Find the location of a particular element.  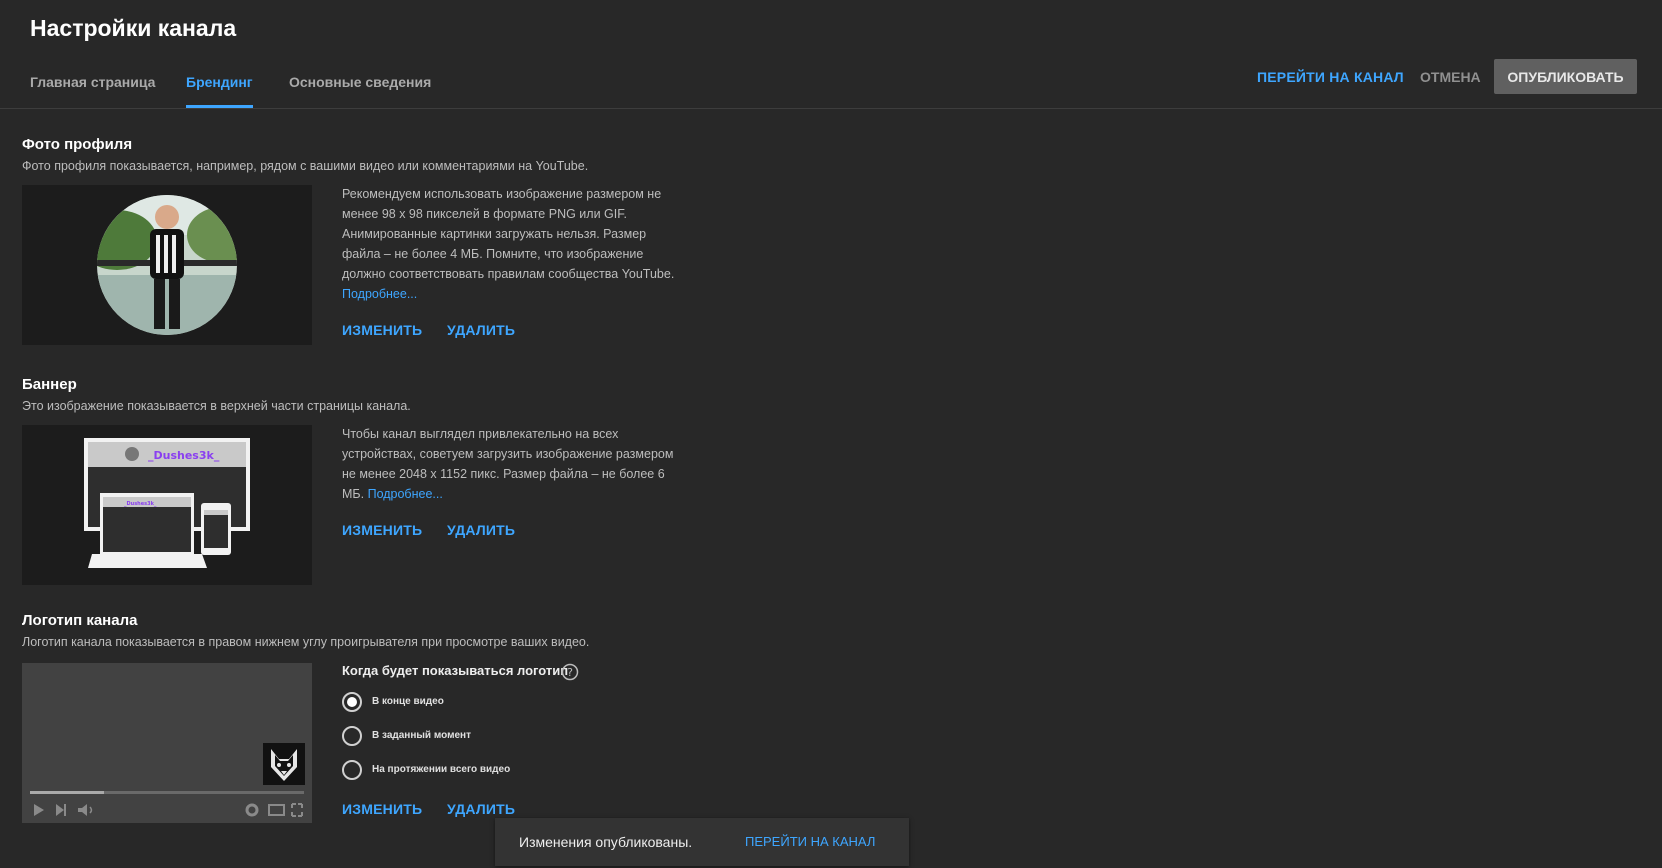

publish-button: ОПУБЛИКОВАТЬ is located at coordinates (1565, 76).